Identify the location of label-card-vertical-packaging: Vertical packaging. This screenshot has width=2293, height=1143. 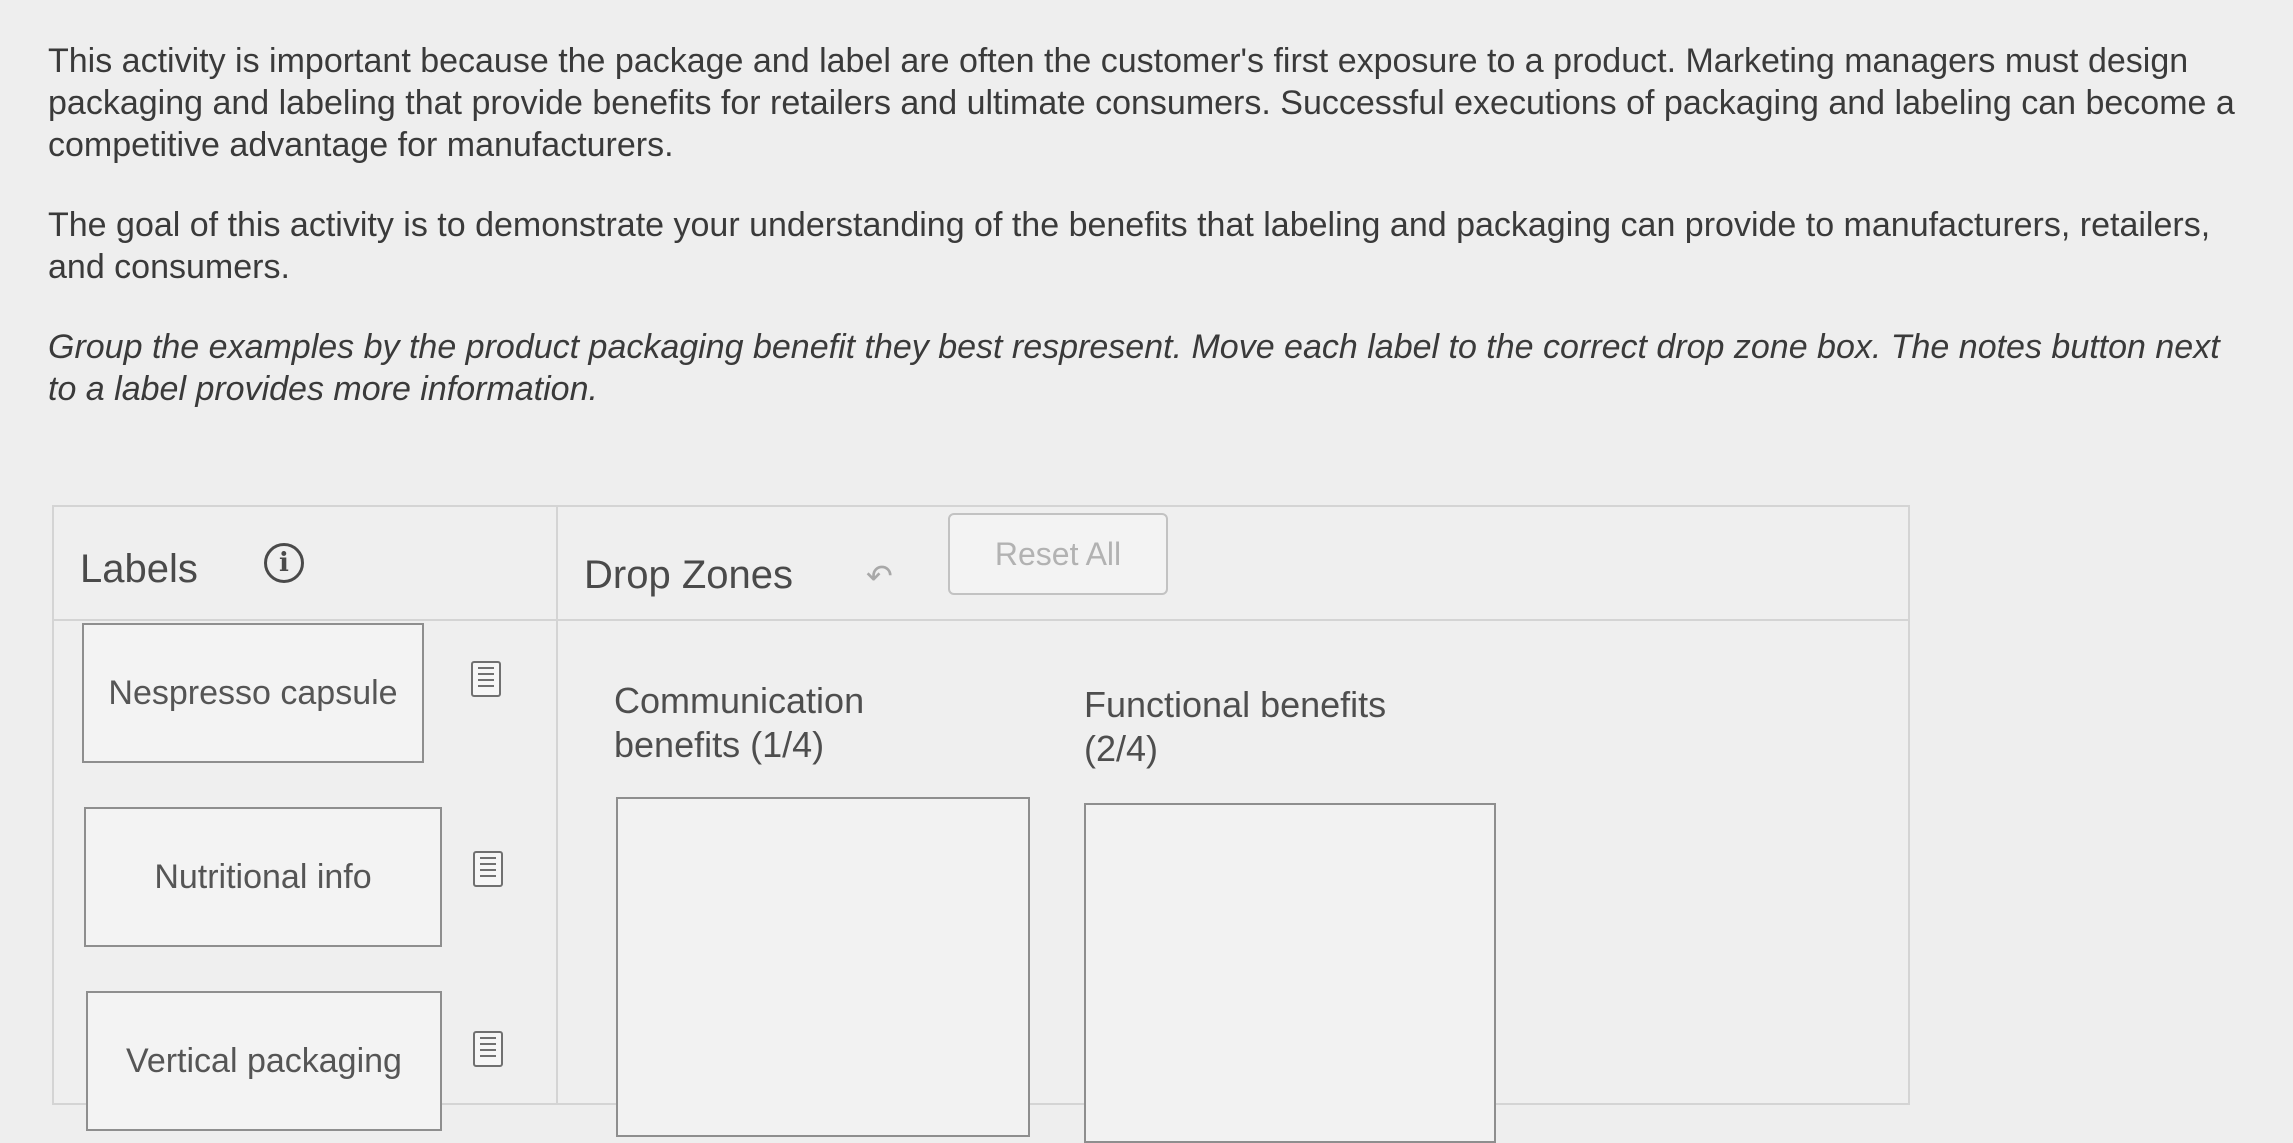
(264, 1061).